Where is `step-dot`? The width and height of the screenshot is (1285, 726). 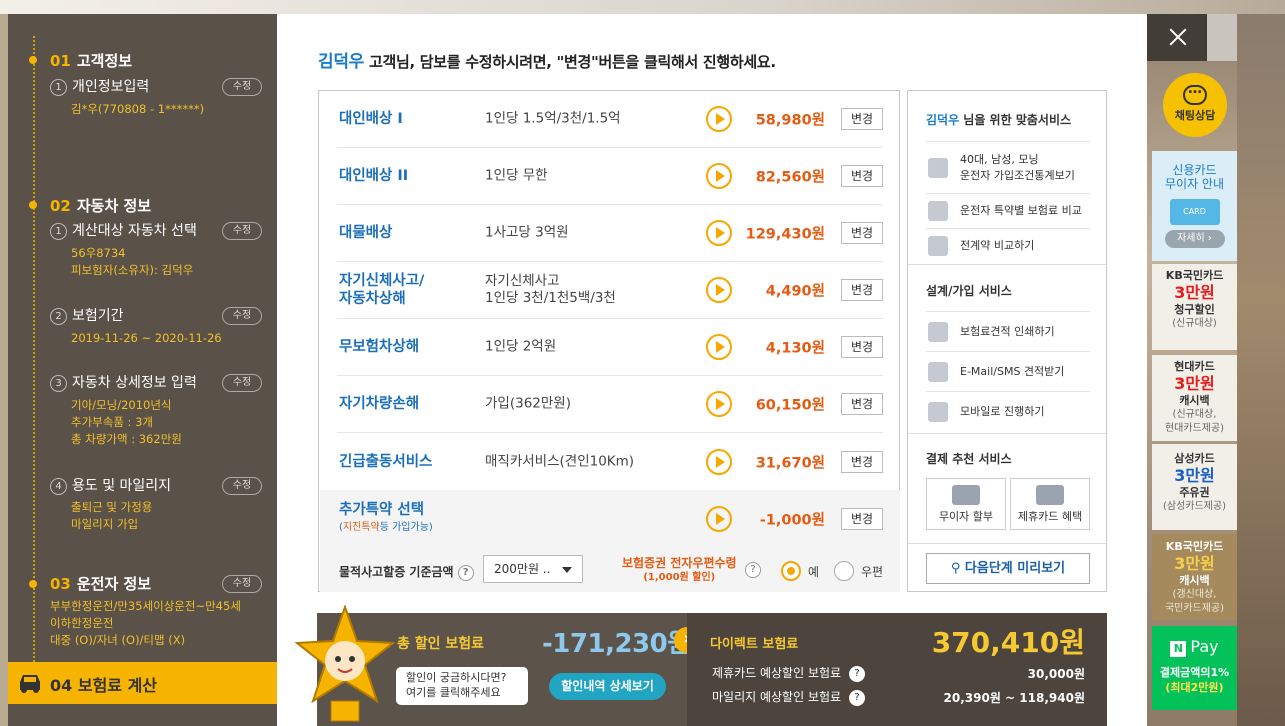
step-dot is located at coordinates (33, 584).